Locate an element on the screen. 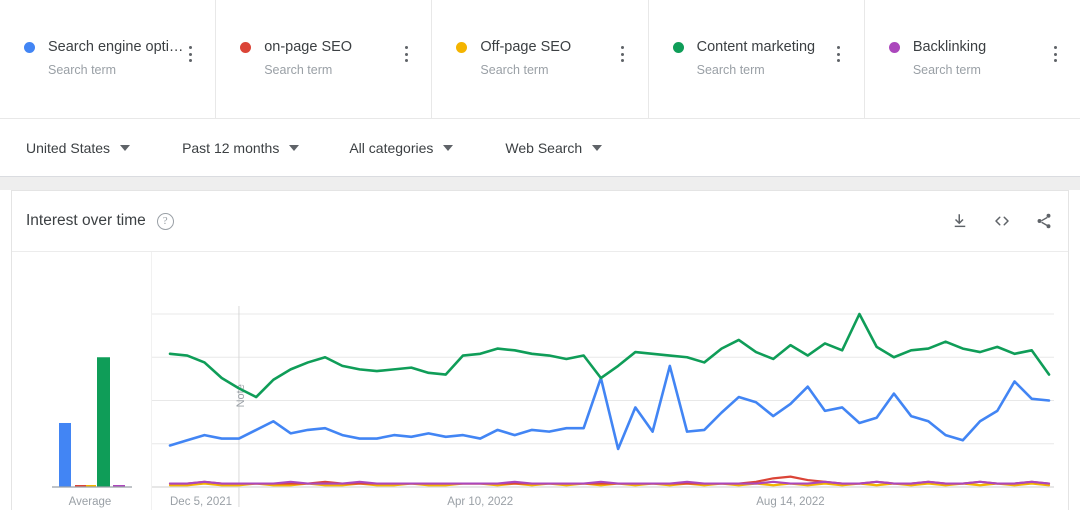 The image size is (1080, 510). location-filter: United States is located at coordinates (78, 147).